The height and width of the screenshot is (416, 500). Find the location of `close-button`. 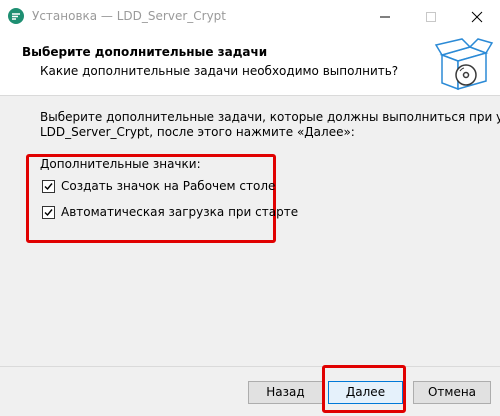

close-button is located at coordinates (477, 16).